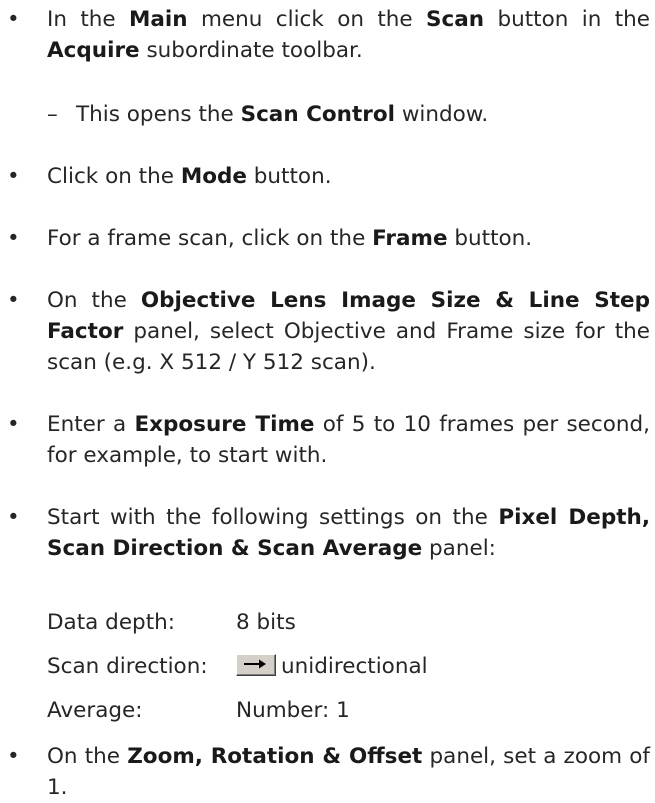 Image resolution: width=655 pixels, height=803 pixels. What do you see at coordinates (114, 176) in the screenshot?
I see `text-run: Click on the` at bounding box center [114, 176].